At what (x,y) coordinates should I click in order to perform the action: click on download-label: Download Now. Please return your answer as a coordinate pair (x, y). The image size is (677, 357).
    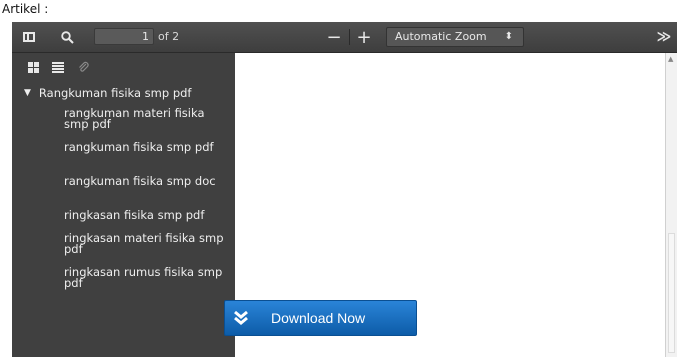
    Looking at the image, I should click on (318, 318).